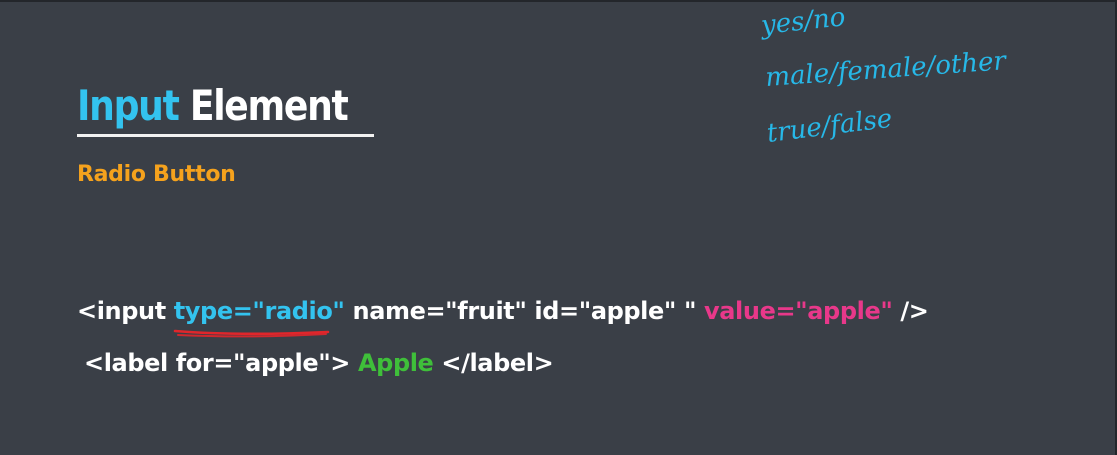  I want to click on code-label-text: Apple, so click(395, 363).